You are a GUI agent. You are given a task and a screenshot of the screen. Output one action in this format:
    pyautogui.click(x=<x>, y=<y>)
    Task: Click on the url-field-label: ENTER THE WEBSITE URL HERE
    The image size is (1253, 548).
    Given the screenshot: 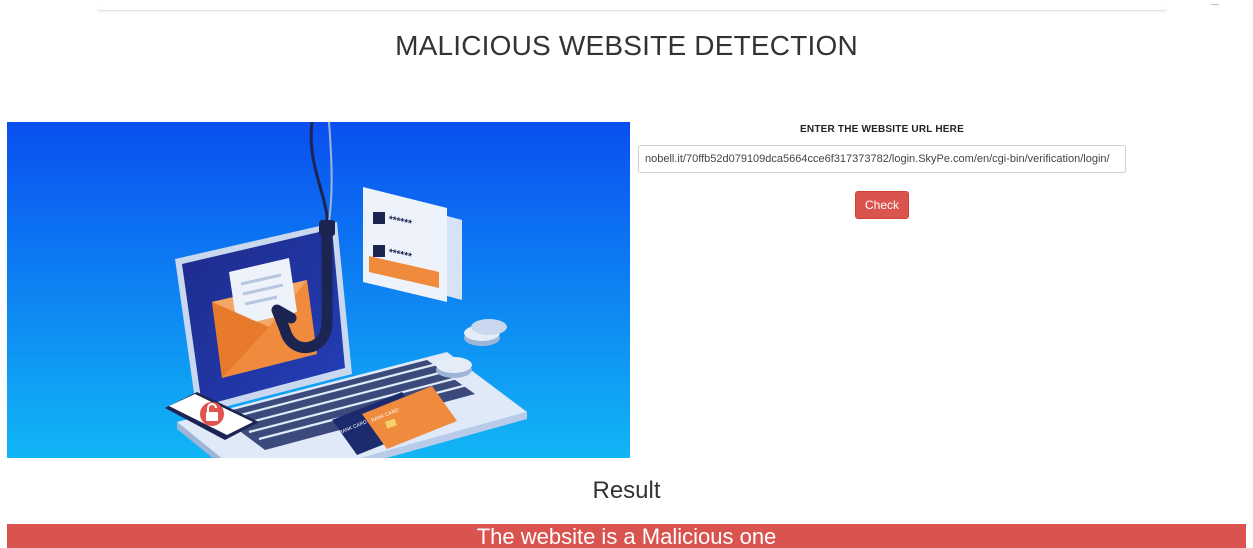 What is the action you would take?
    pyautogui.click(x=882, y=129)
    